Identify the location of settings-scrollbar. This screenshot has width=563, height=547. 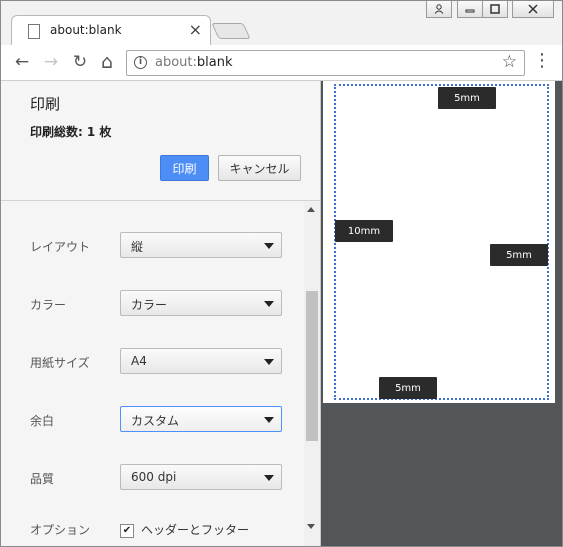
(312, 373).